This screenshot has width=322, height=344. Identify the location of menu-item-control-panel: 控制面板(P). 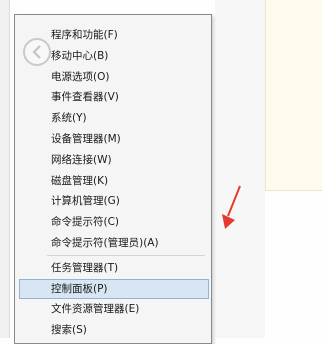
(114, 289).